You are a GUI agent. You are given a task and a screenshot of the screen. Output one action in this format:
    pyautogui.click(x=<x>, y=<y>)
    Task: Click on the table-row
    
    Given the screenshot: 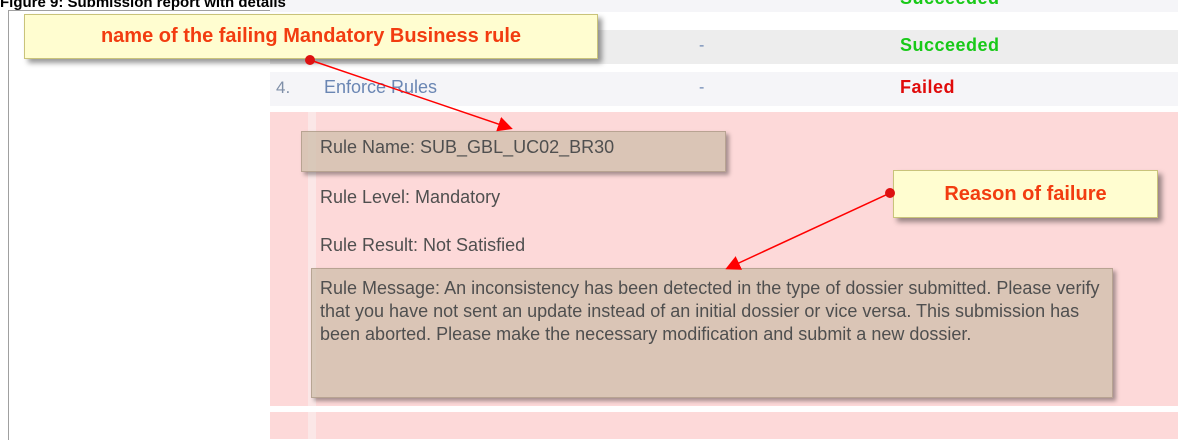 What is the action you would take?
    pyautogui.click(x=724, y=425)
    